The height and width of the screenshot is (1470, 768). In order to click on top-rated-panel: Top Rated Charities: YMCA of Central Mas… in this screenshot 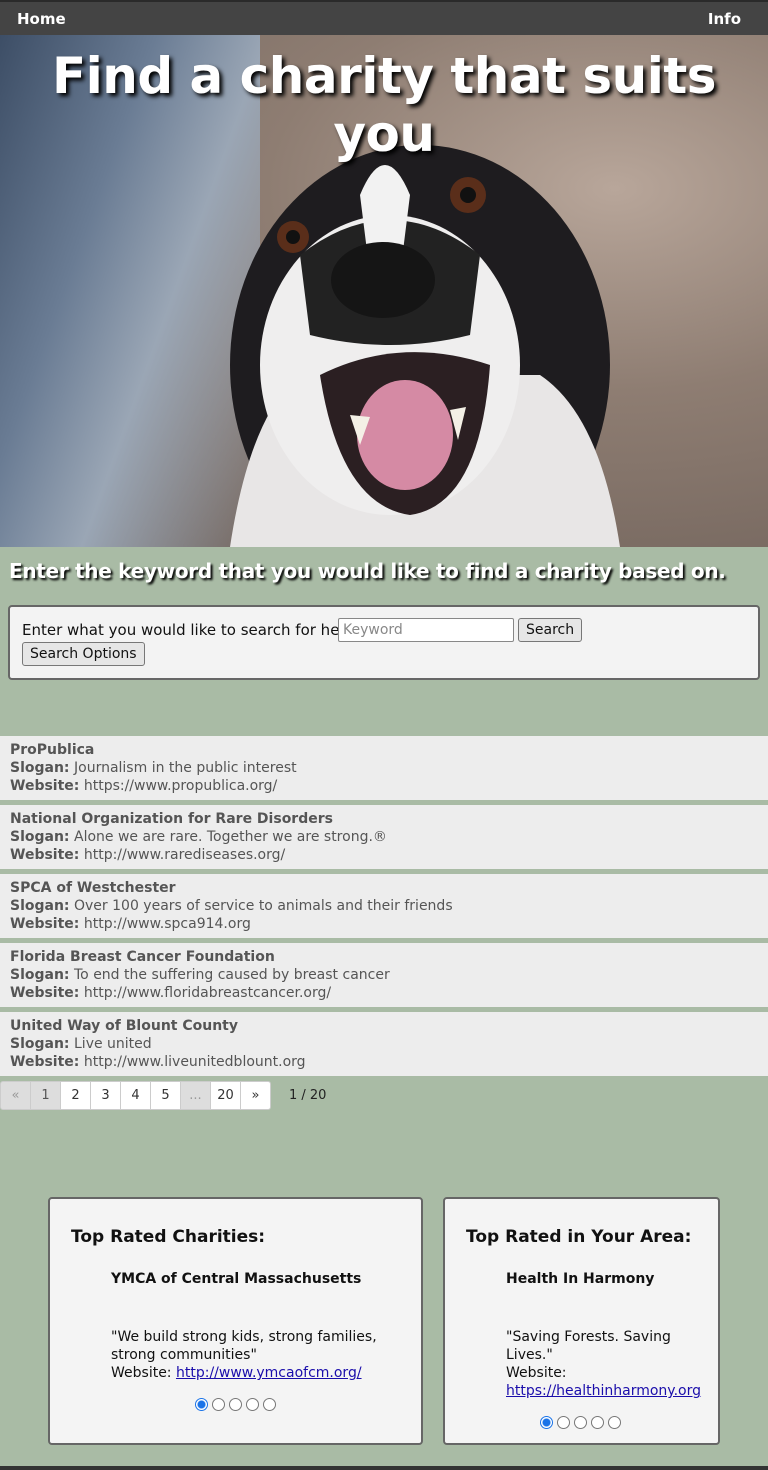, I will do `click(235, 1321)`.